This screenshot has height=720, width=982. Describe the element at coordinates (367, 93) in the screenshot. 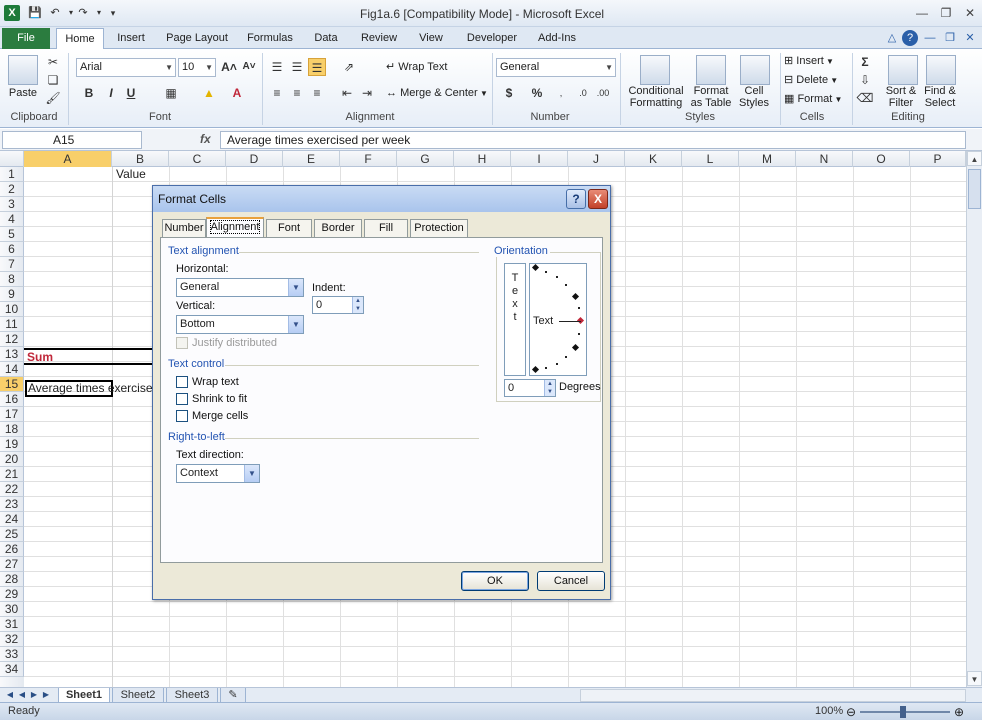

I see `increase-indent-icon: ⇥` at that location.